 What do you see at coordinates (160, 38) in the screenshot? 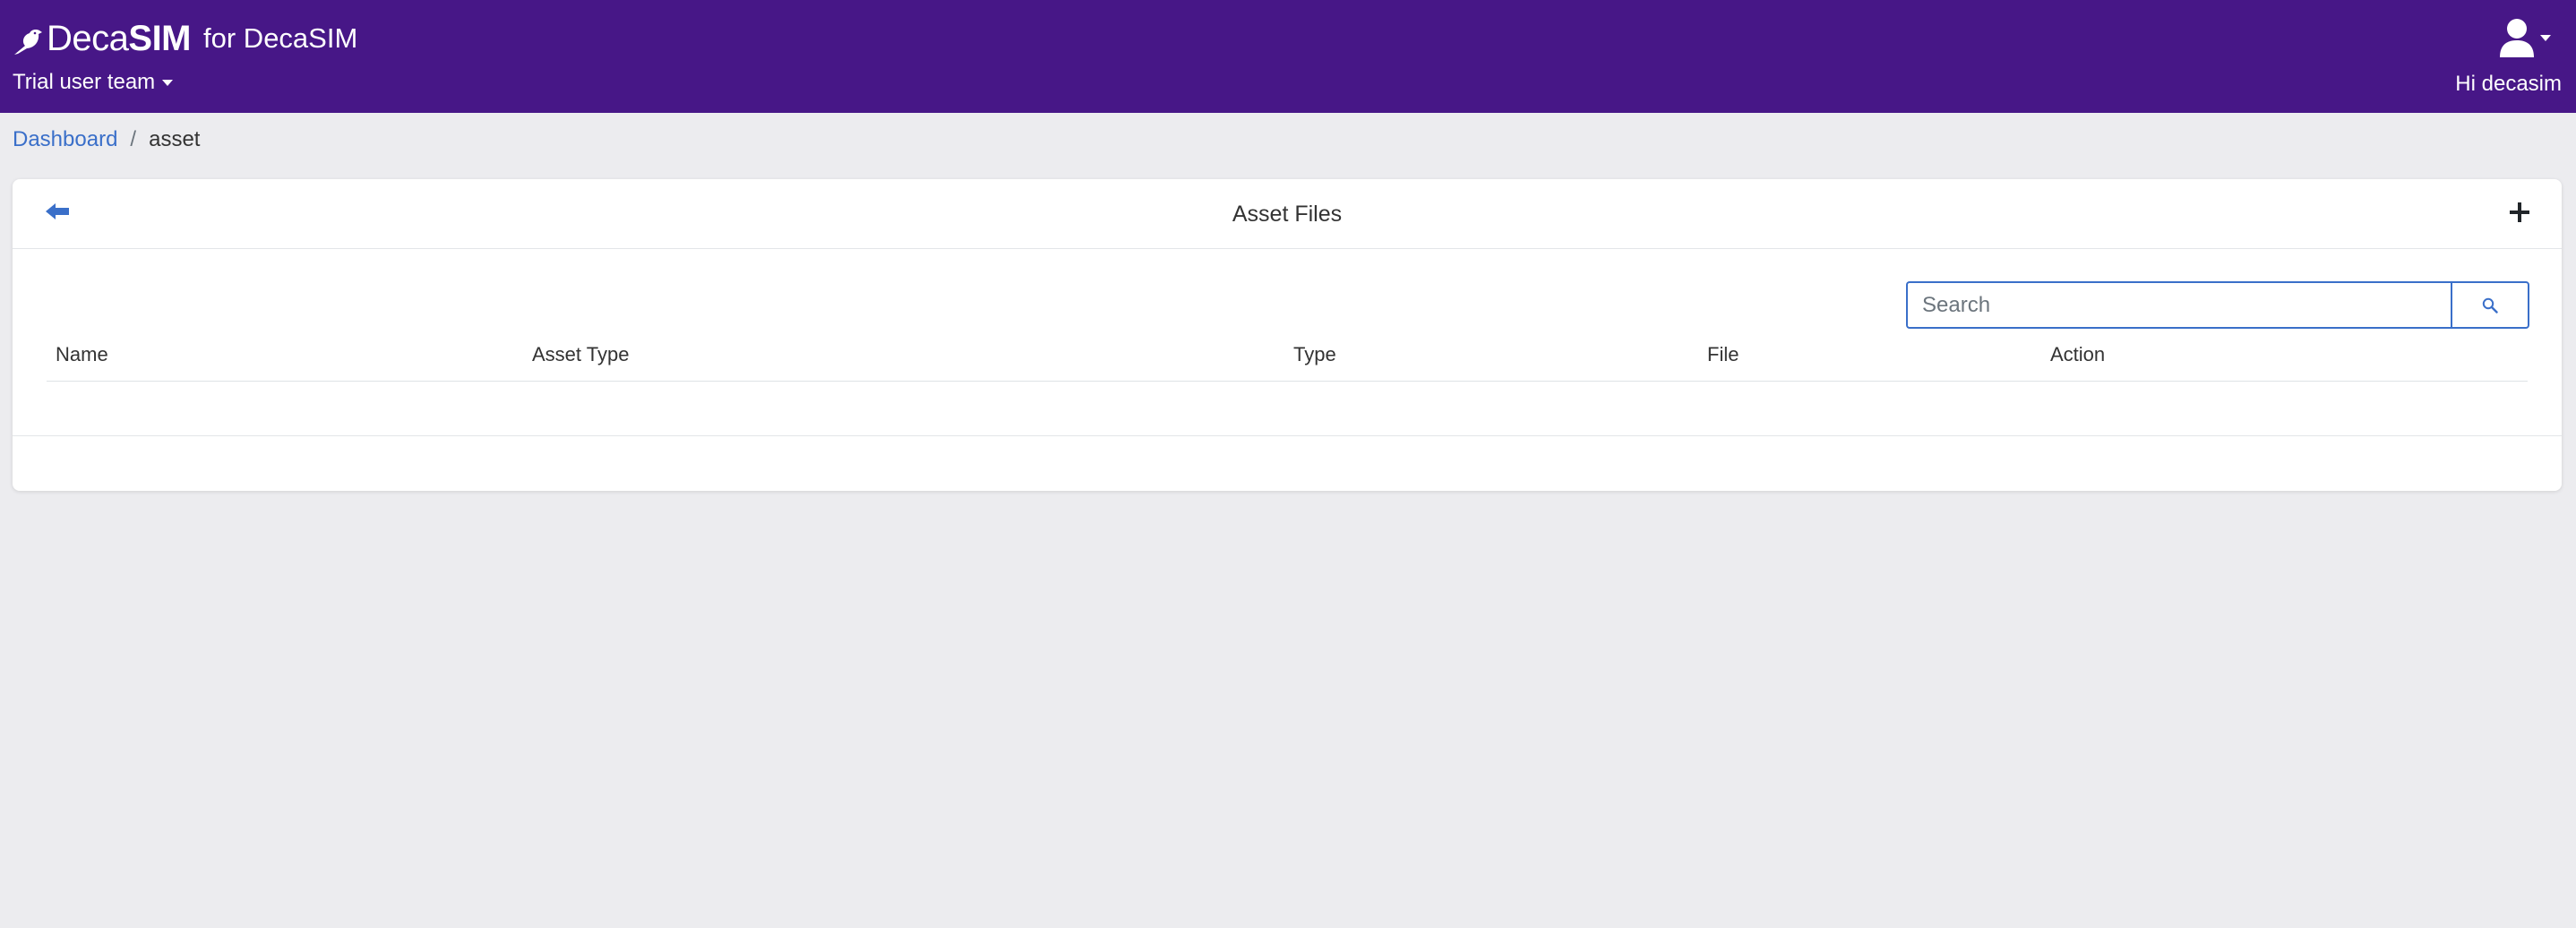
I see `logo-bold-part: SIM` at bounding box center [160, 38].